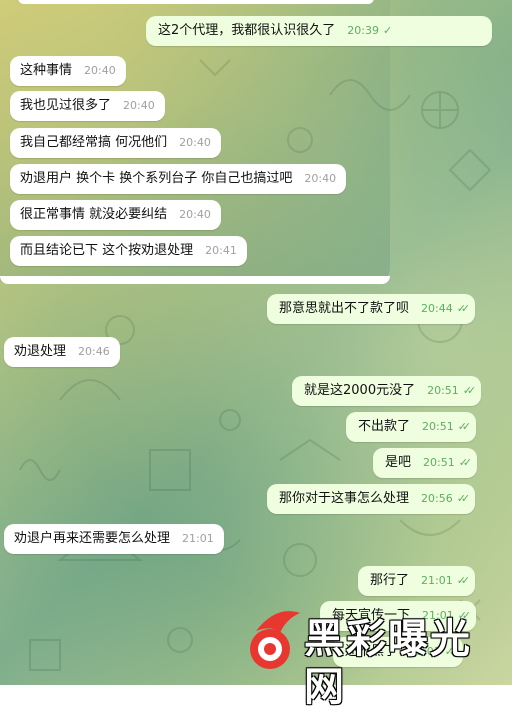 This screenshot has height=711, width=512. I want to click on watermark-text: 黑彩曝光网, so click(388, 663).